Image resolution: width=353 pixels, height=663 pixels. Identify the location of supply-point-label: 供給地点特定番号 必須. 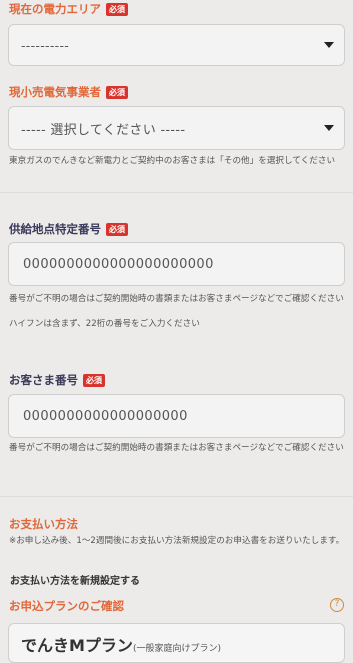
(68, 229).